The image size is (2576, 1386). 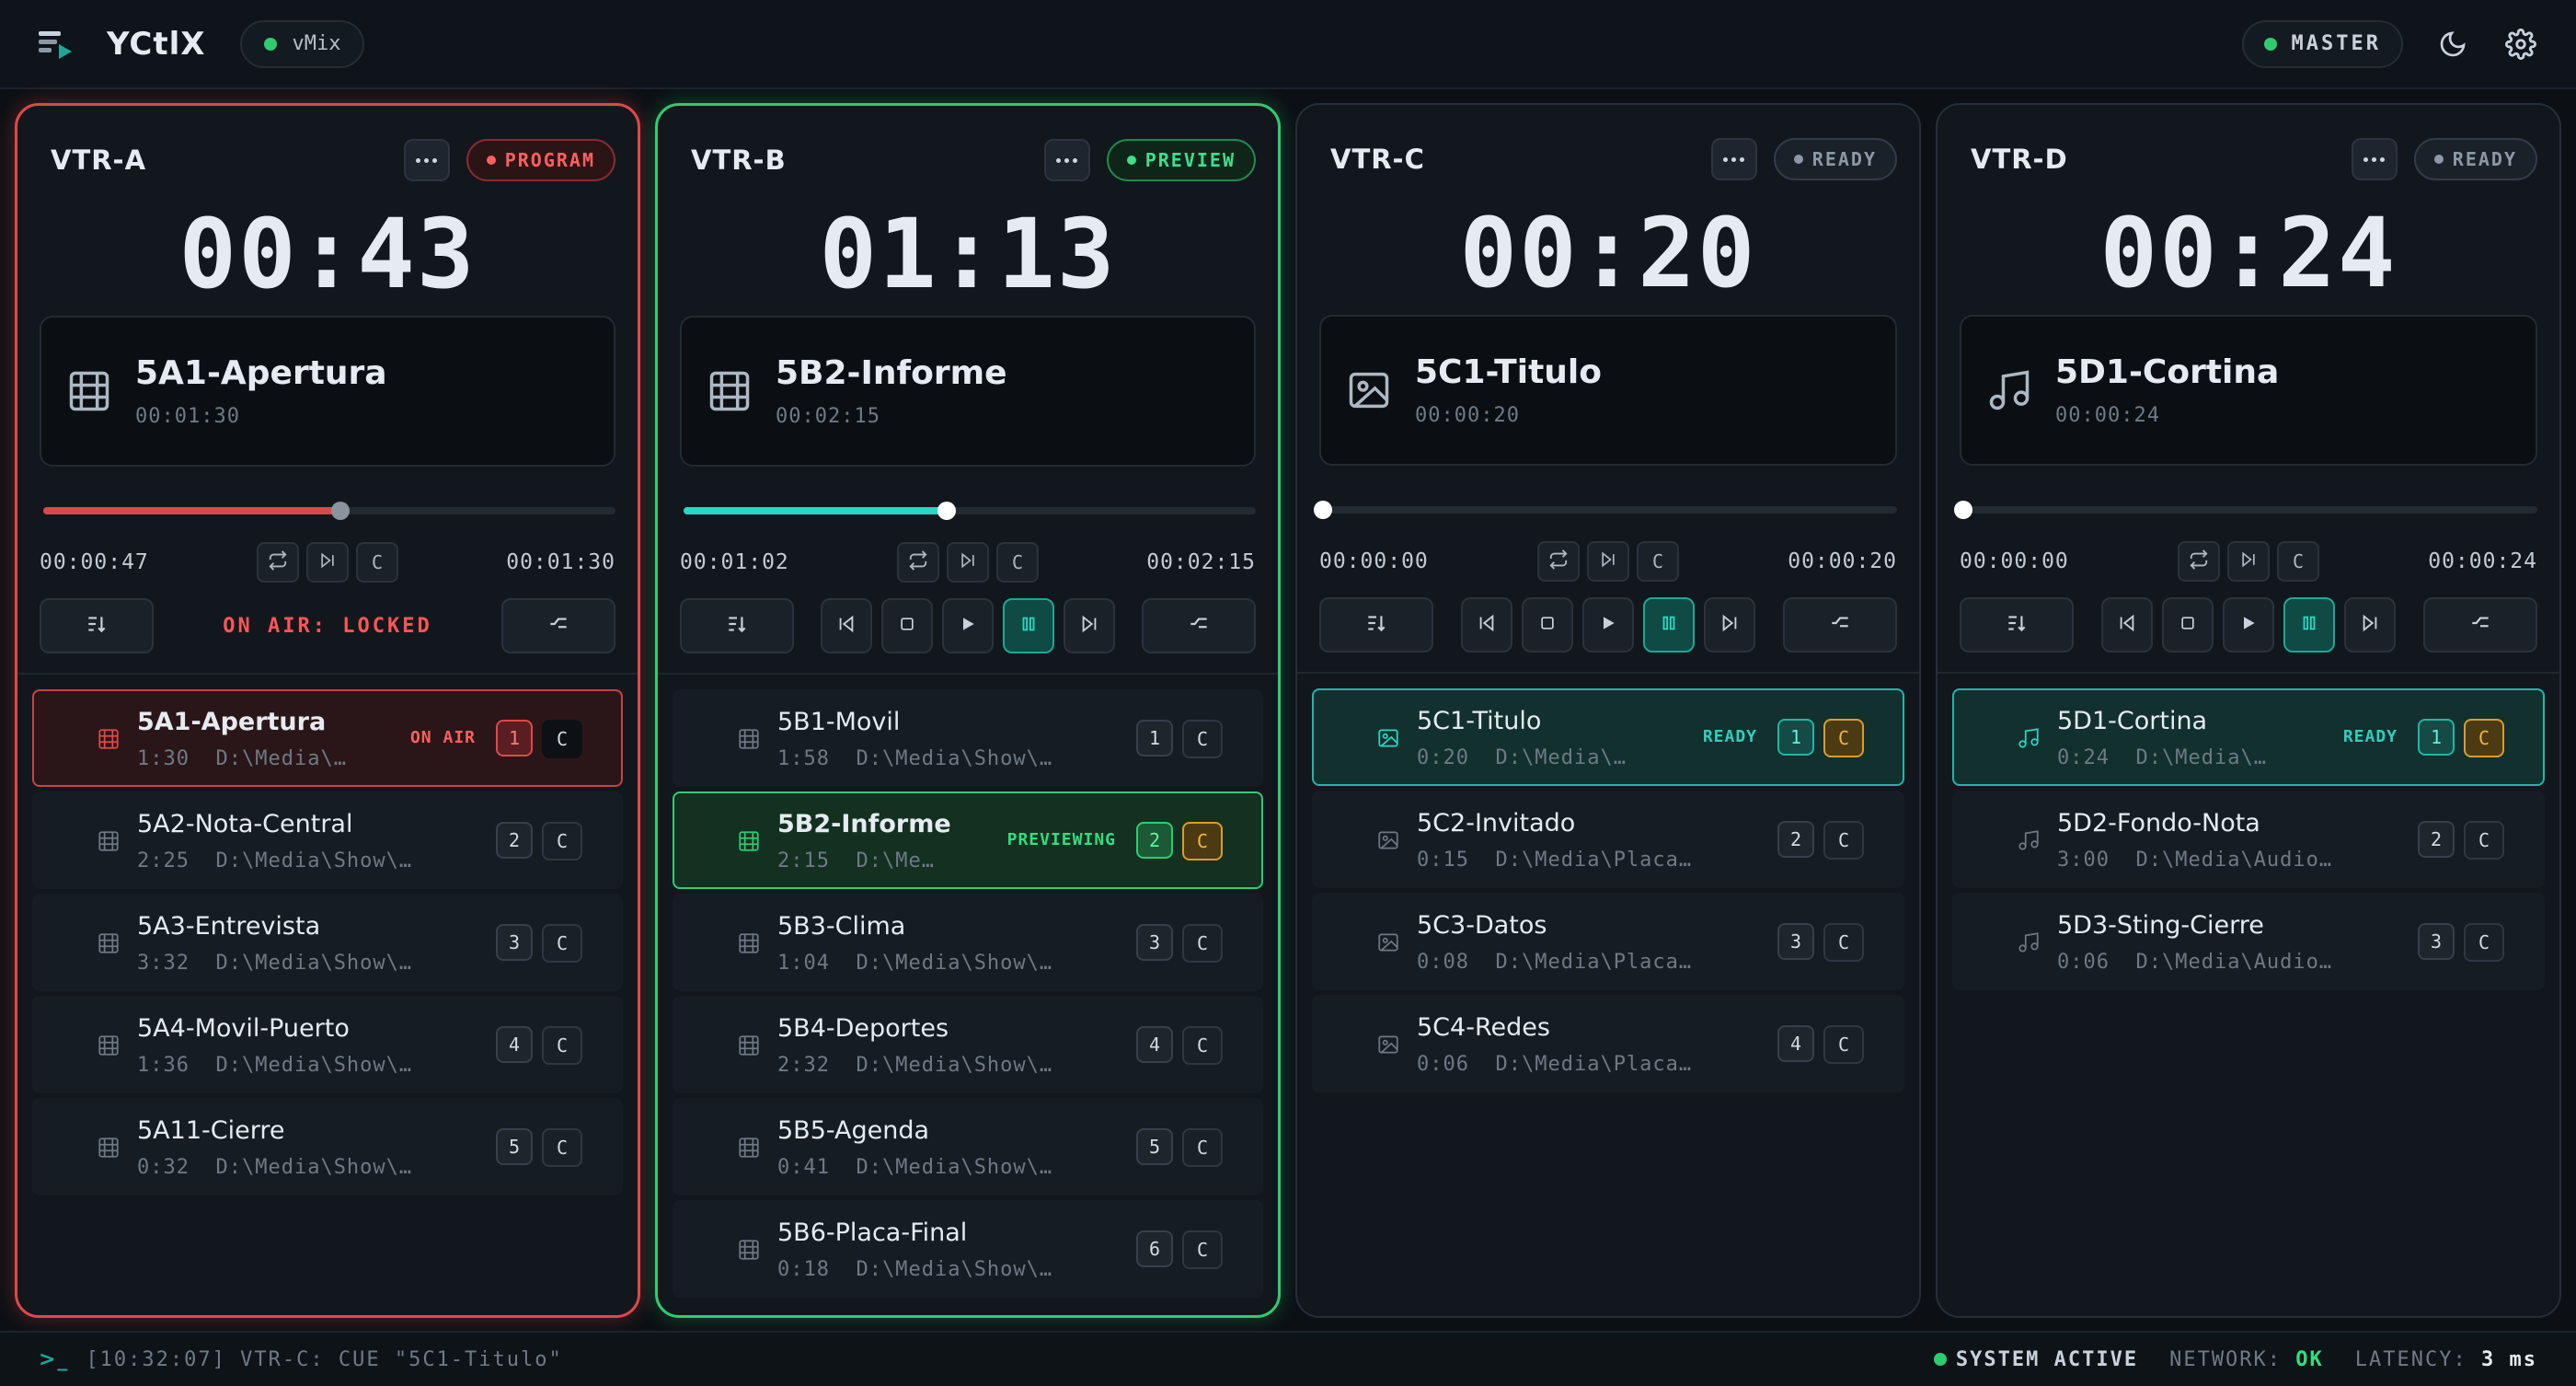 What do you see at coordinates (1608, 1043) in the screenshot?
I see `playlist-item: 5C4-Redes 0:06 D:\Media\Placa… 4 C` at bounding box center [1608, 1043].